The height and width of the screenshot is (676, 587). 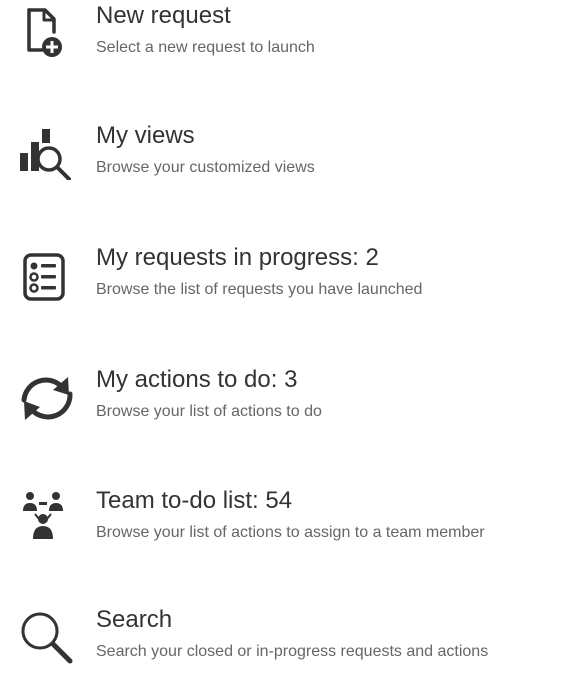 I want to click on search-icon, so click(x=44, y=636).